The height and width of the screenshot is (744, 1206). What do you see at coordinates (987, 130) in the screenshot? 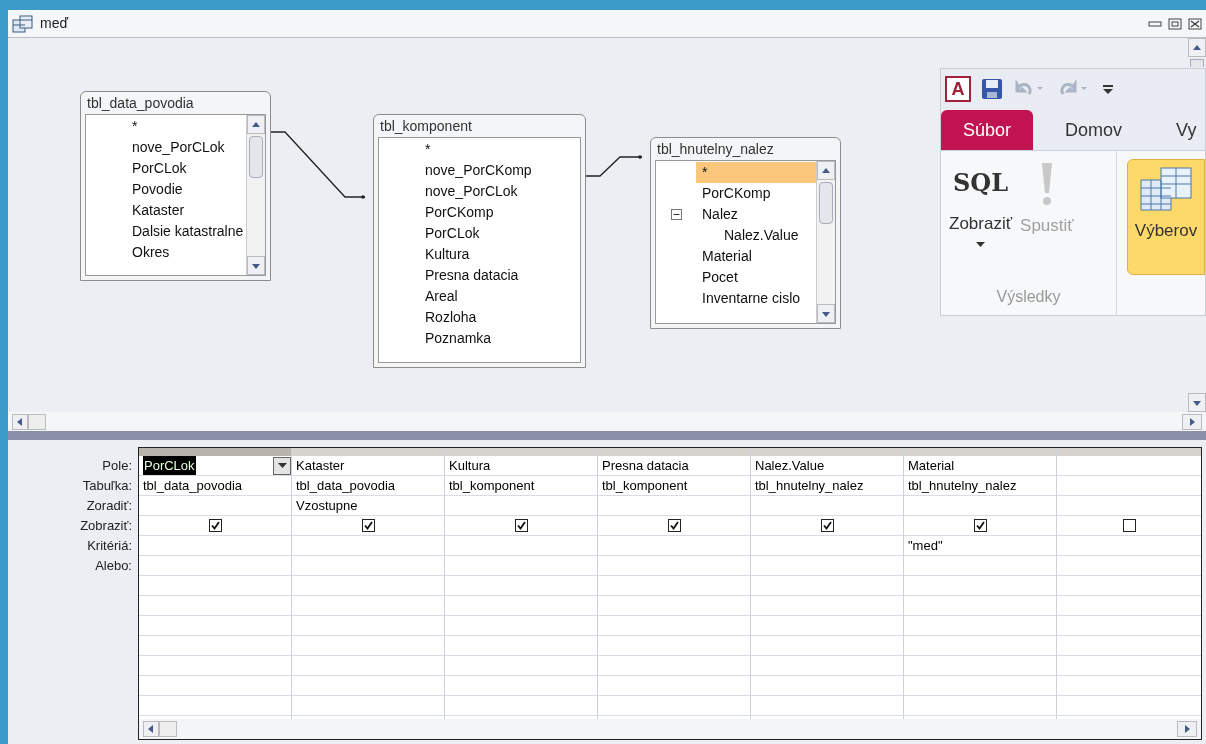
I see `ribbon-tab: Súbor` at bounding box center [987, 130].